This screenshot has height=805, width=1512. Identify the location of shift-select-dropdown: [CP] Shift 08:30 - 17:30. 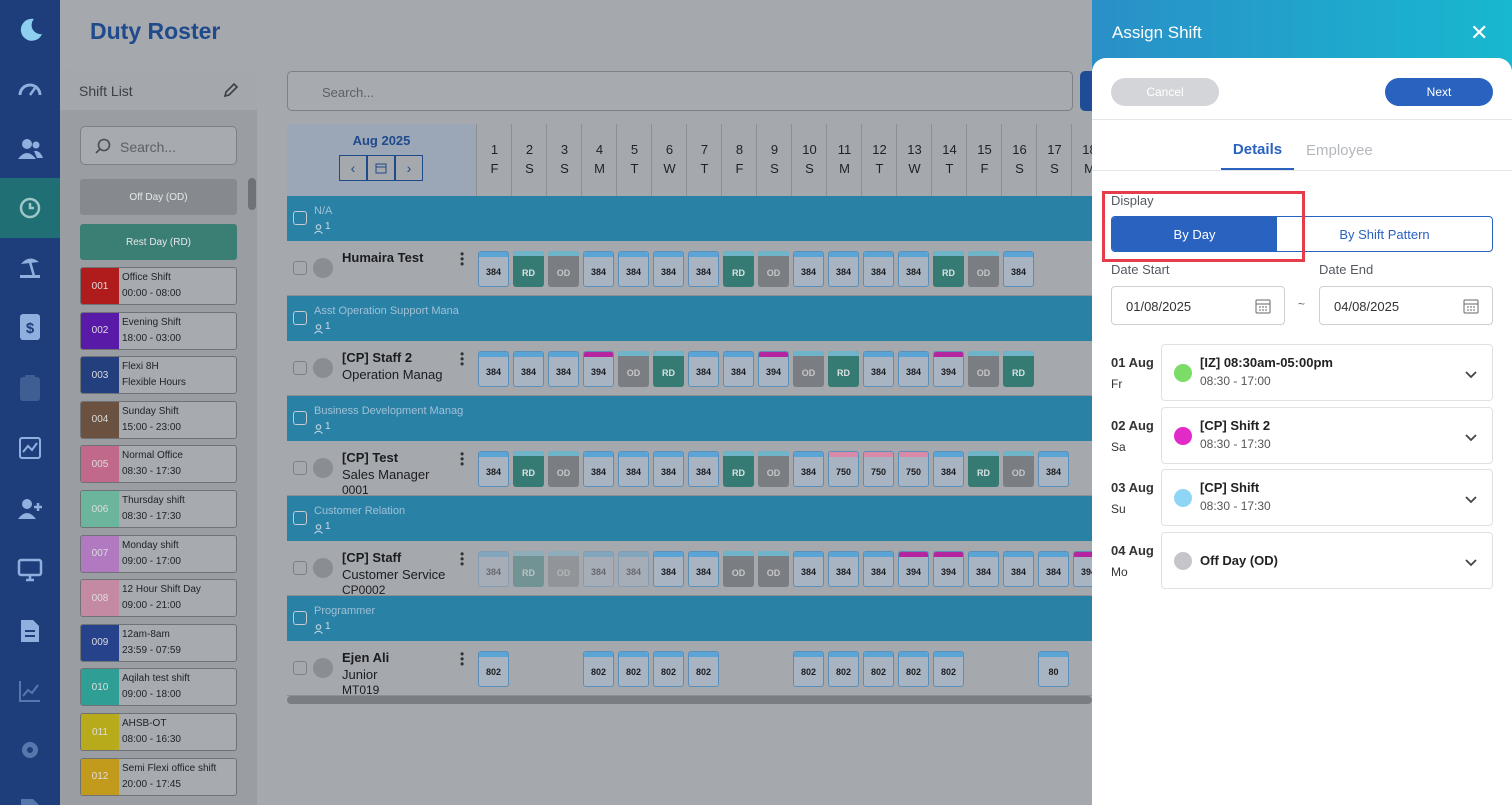
(1327, 497).